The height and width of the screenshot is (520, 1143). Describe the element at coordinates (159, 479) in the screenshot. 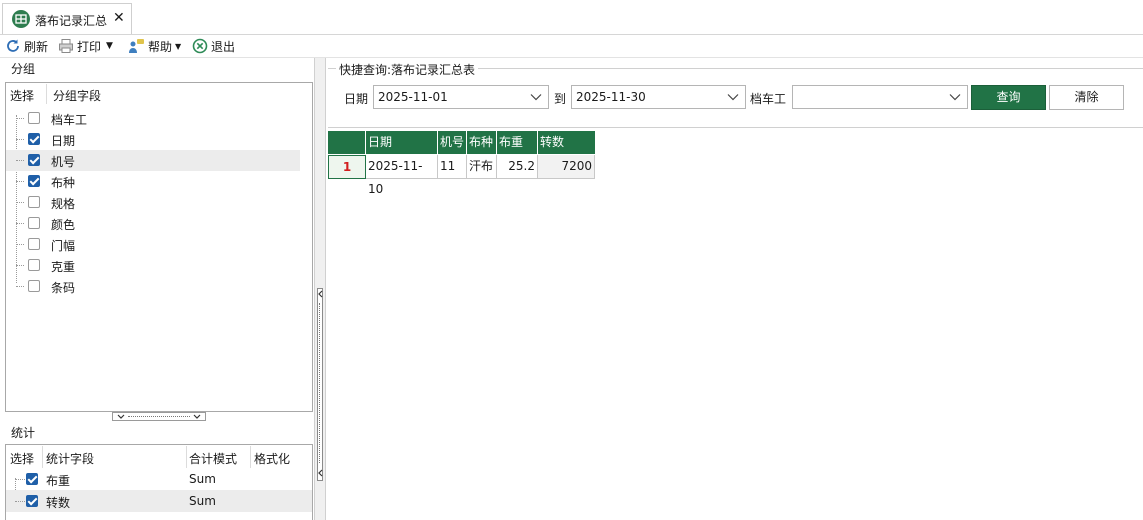

I see `stats-row: 布重 Sum` at that location.